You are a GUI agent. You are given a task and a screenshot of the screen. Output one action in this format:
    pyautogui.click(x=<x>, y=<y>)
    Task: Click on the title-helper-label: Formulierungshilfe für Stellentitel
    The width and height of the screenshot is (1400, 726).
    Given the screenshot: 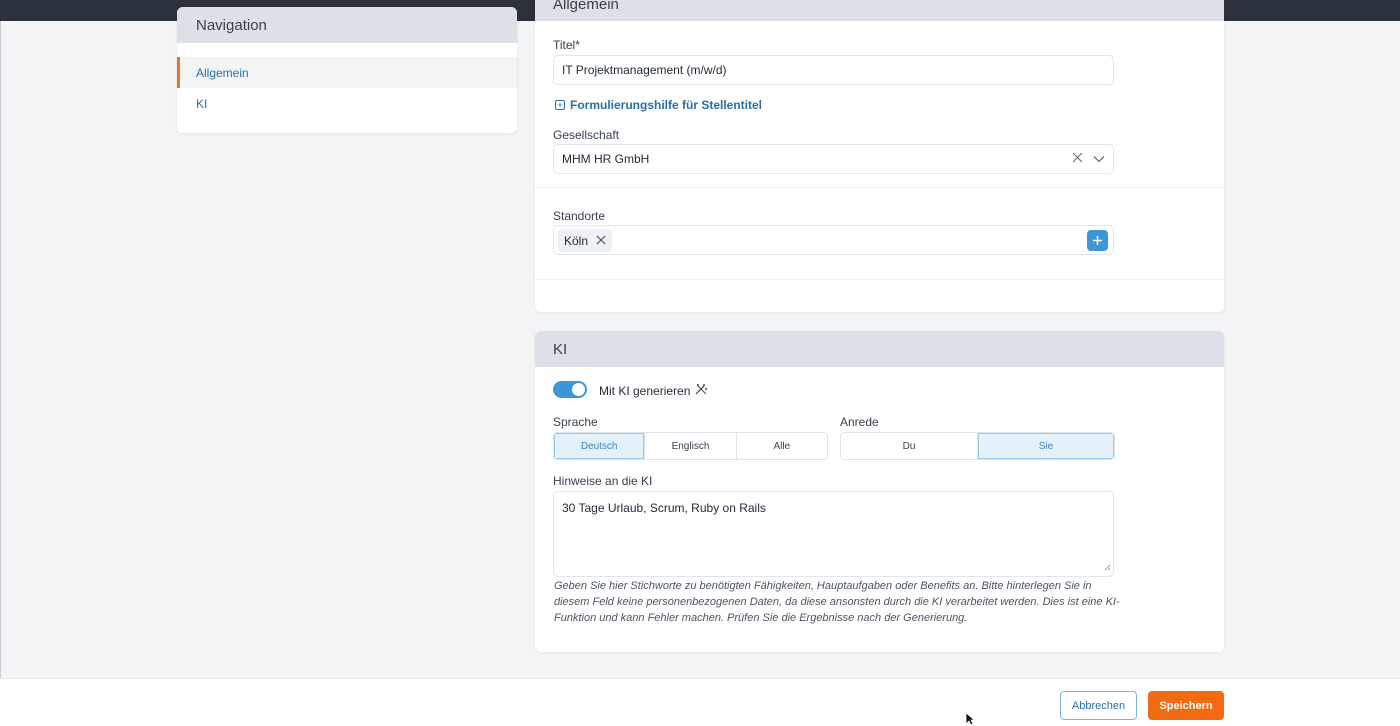 What is the action you would take?
    pyautogui.click(x=666, y=105)
    